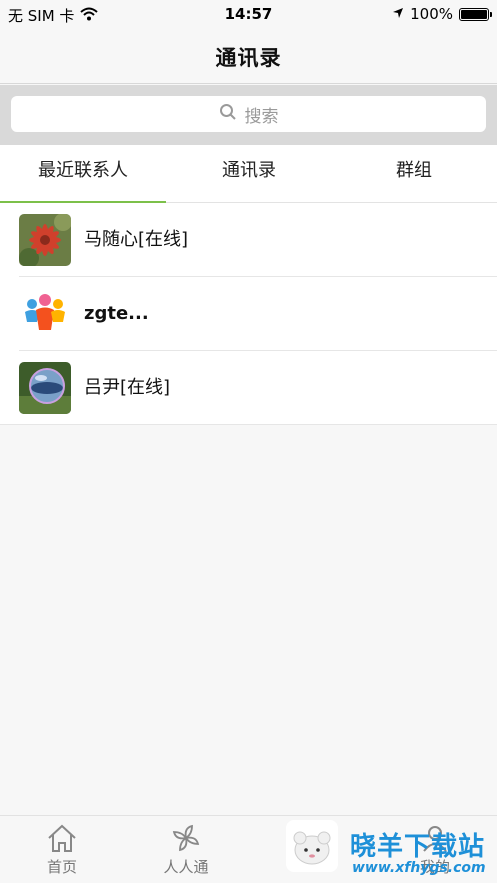  What do you see at coordinates (475, 14) in the screenshot?
I see `battery-icon` at bounding box center [475, 14].